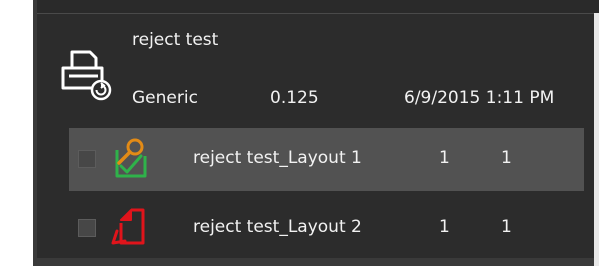  I want to click on print-job-icon, so click(86, 75).